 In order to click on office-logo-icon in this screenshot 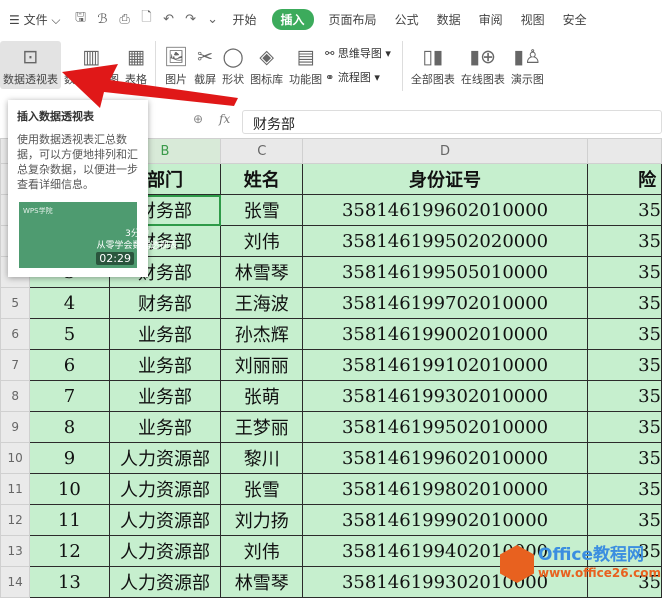, I will do `click(517, 564)`.